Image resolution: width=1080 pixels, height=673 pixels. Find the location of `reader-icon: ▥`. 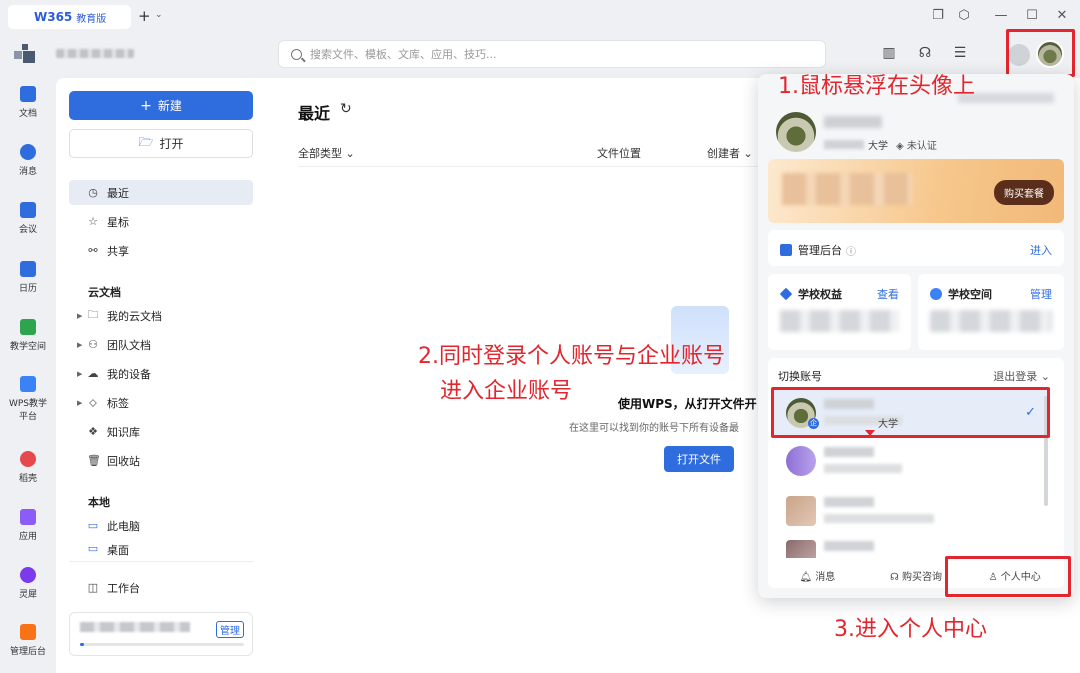

reader-icon: ▥ is located at coordinates (889, 53).